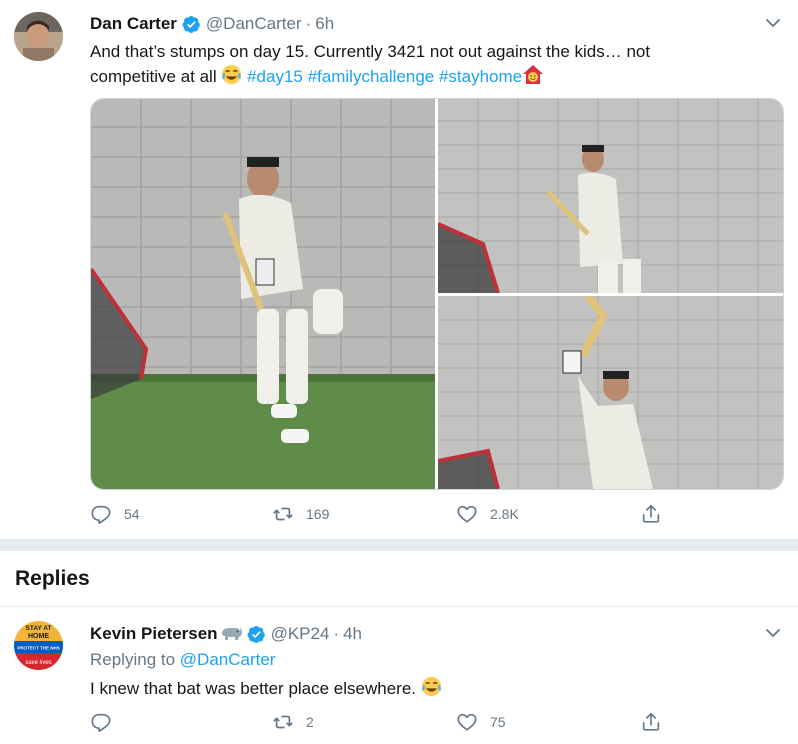 This screenshot has width=798, height=744. I want to click on tweet-author-handle: @DanCarter, so click(254, 24).